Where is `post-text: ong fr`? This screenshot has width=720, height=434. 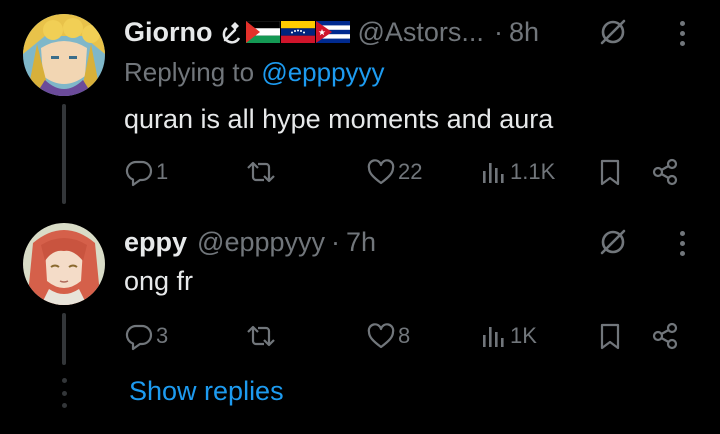 post-text: ong fr is located at coordinates (159, 281).